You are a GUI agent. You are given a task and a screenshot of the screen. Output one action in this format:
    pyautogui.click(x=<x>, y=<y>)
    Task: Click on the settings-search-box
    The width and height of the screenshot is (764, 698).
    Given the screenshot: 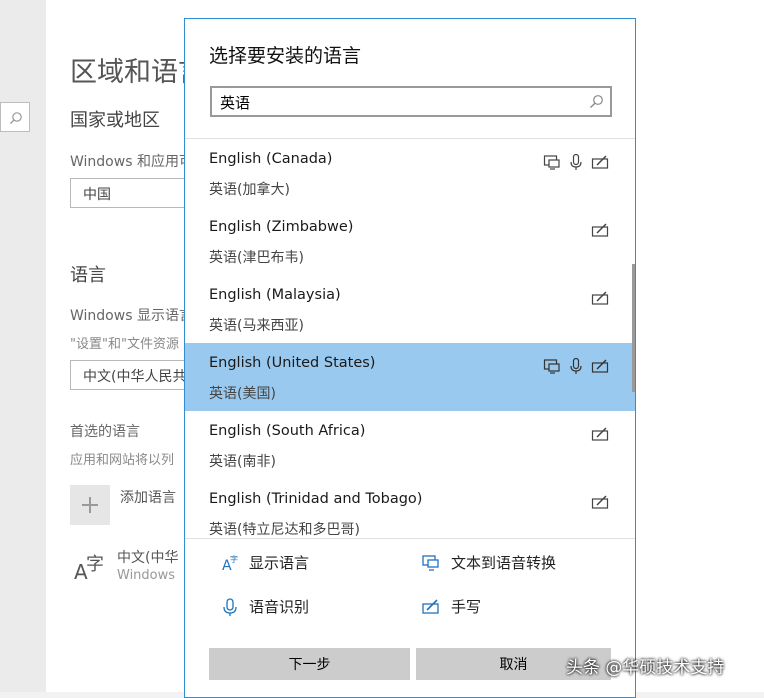 What is the action you would take?
    pyautogui.click(x=15, y=117)
    